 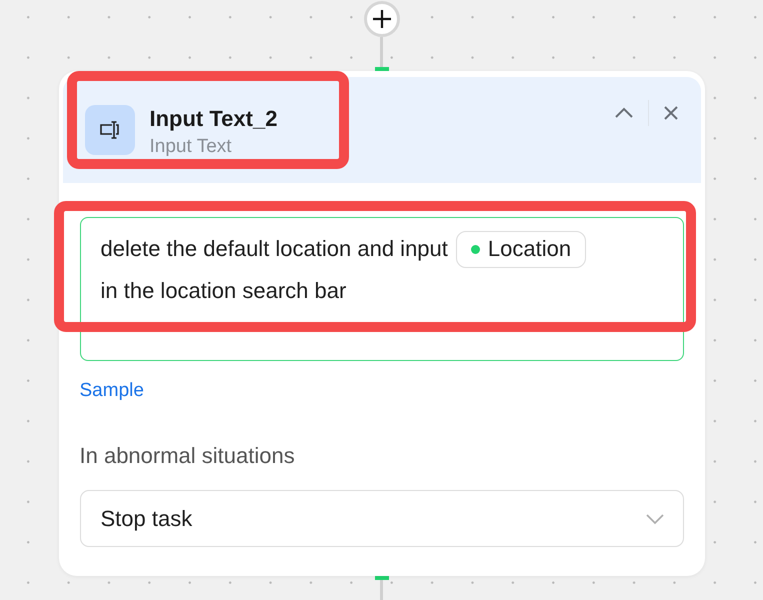 I want to click on abnormal-dropdown: Stop task, so click(x=382, y=518).